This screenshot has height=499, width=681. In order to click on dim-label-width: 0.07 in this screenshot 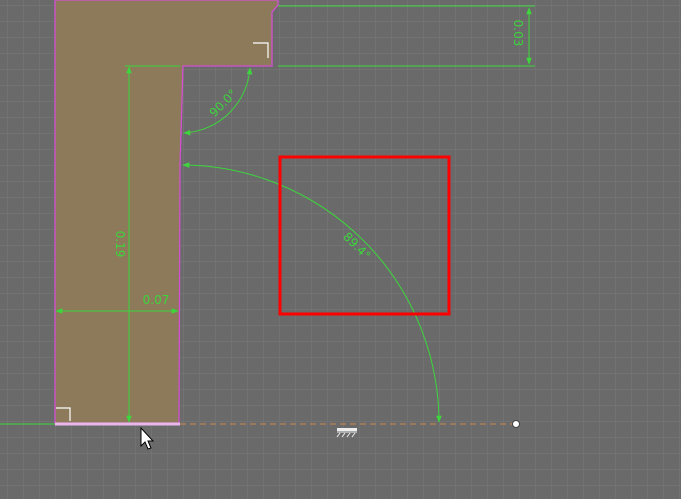, I will do `click(156, 300)`.